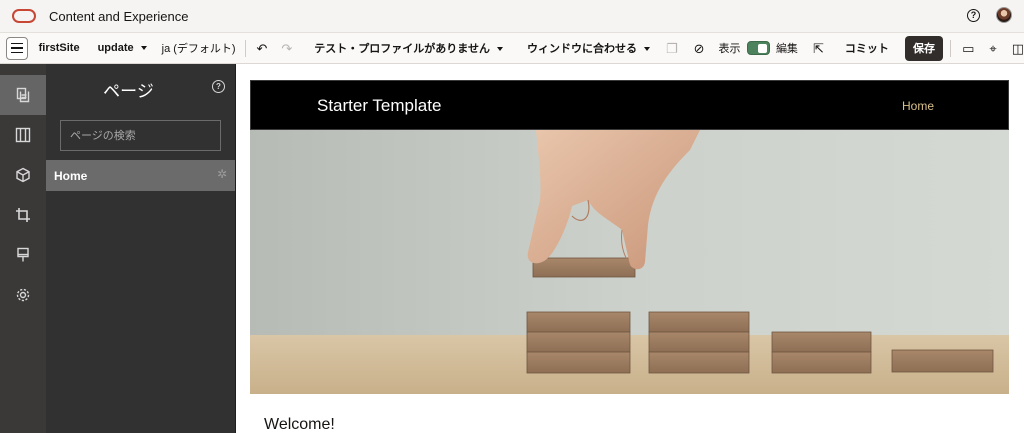 This screenshot has height=433, width=1024. I want to click on themes-cube-icon, so click(23, 175).